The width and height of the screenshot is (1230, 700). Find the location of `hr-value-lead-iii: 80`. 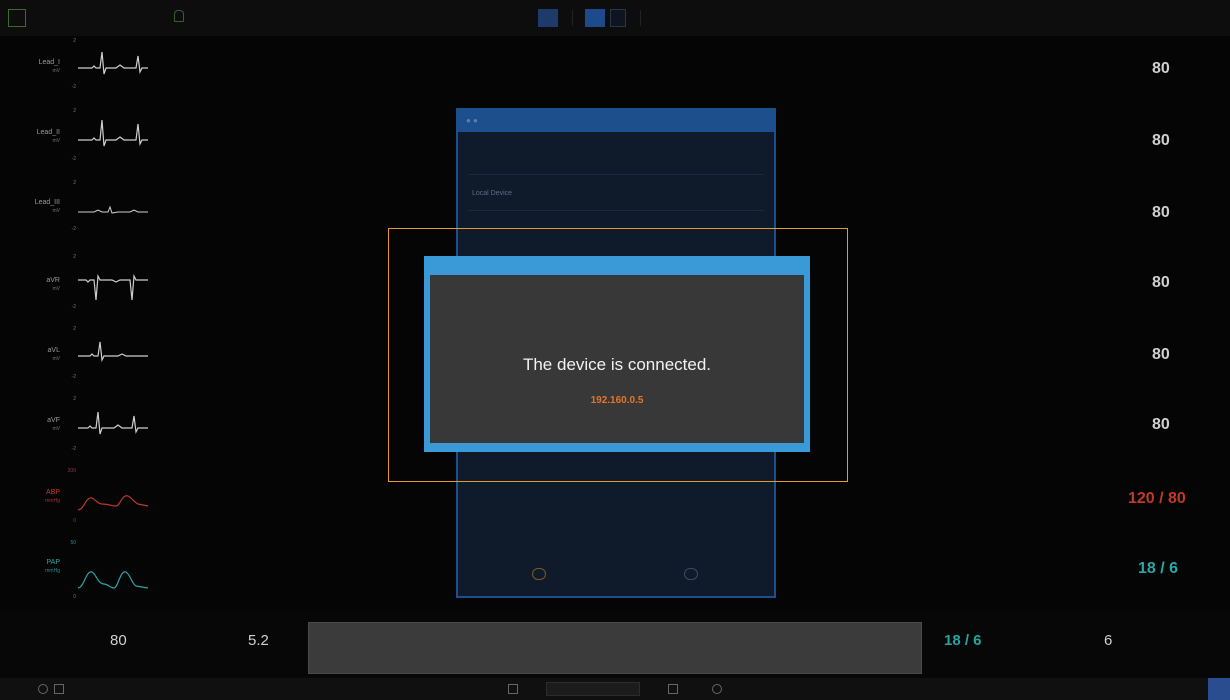

hr-value-lead-iii: 80 is located at coordinates (1161, 212).